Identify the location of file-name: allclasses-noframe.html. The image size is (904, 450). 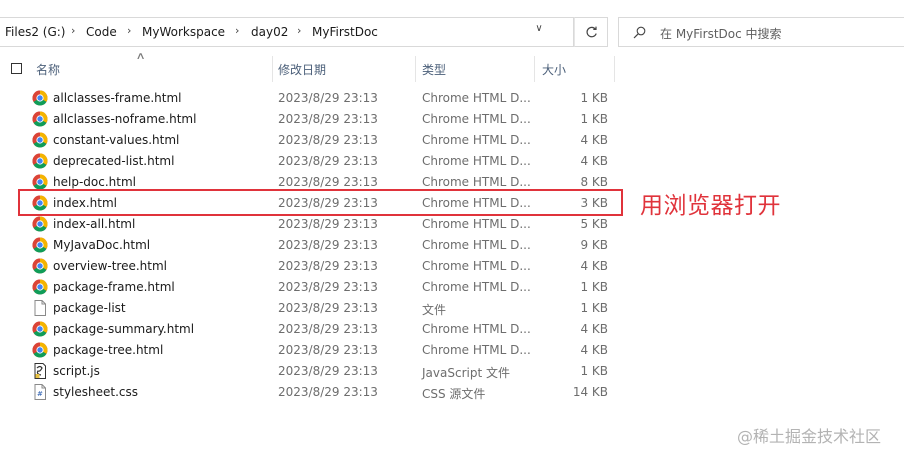
(125, 119).